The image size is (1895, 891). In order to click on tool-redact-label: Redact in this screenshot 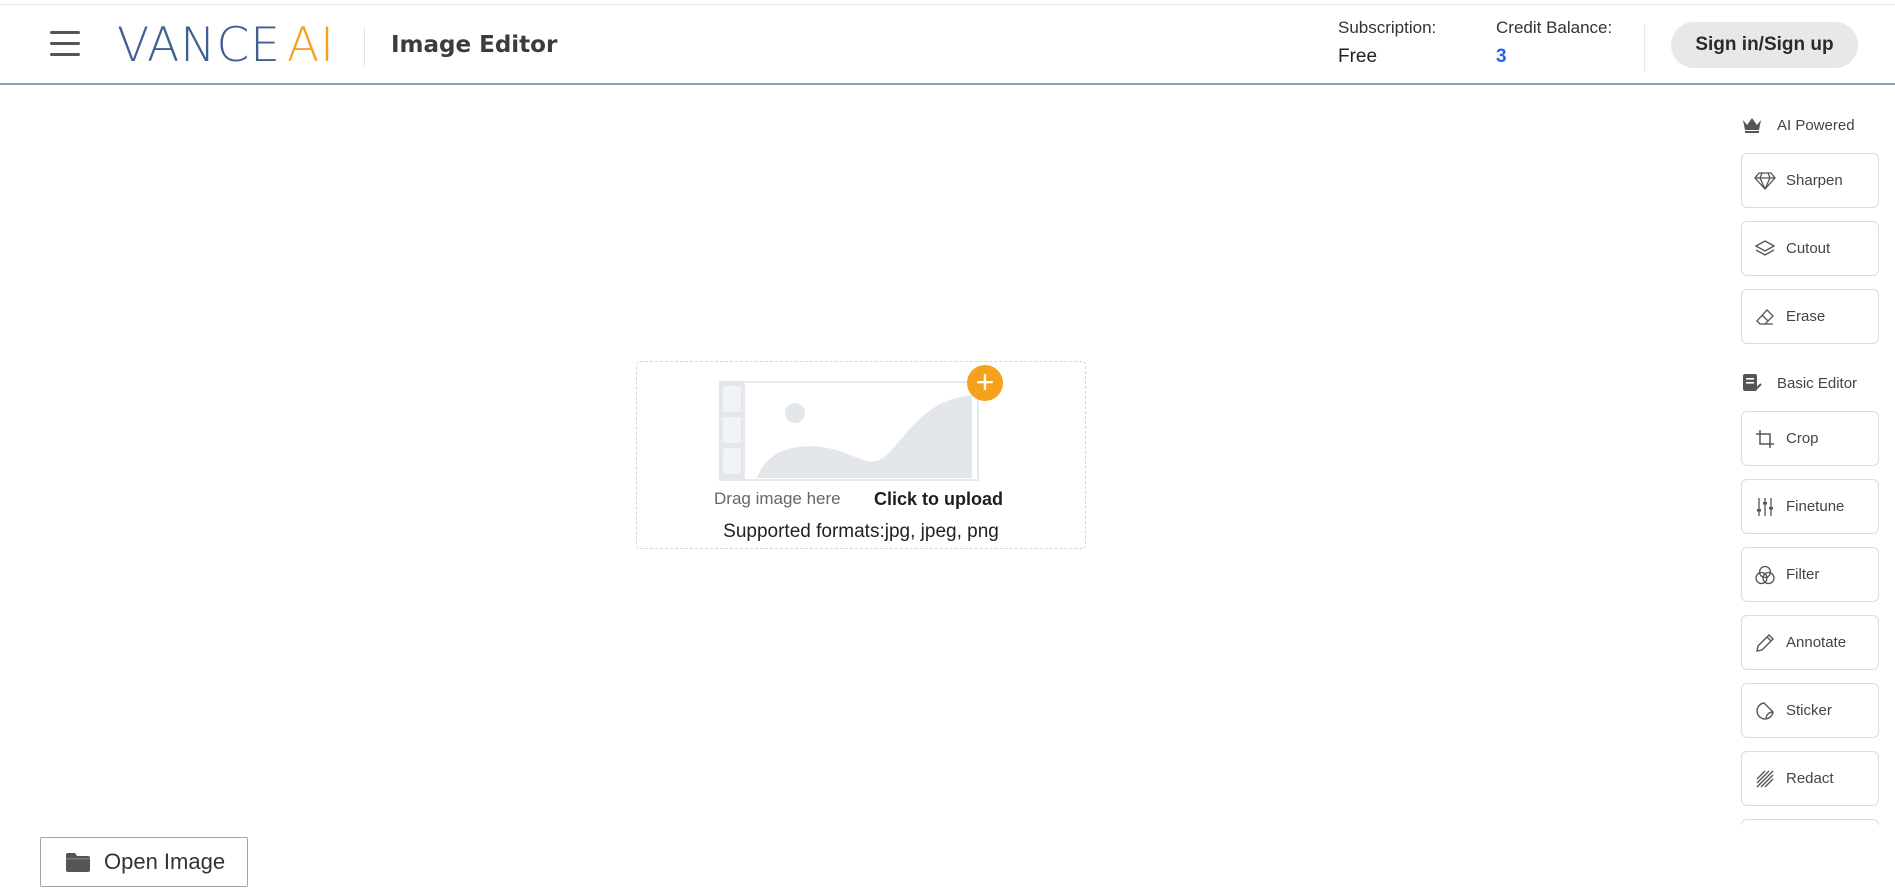, I will do `click(1810, 778)`.